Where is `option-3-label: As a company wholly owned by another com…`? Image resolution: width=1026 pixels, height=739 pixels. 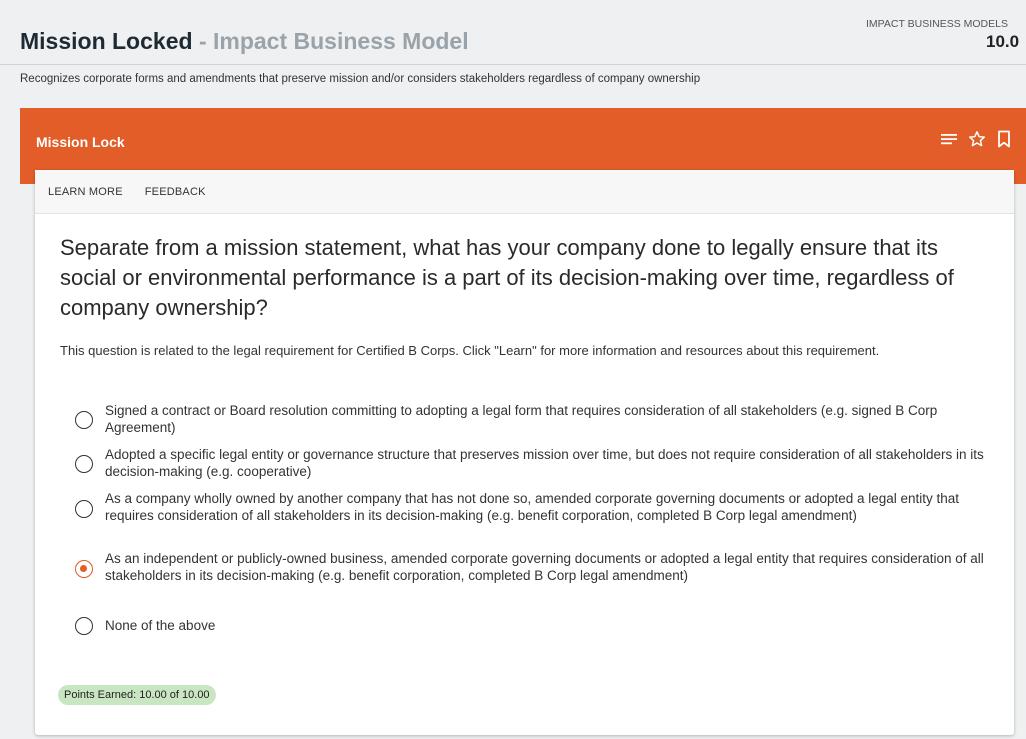 option-3-label: As a company wholly owned by another com… is located at coordinates (532, 507).